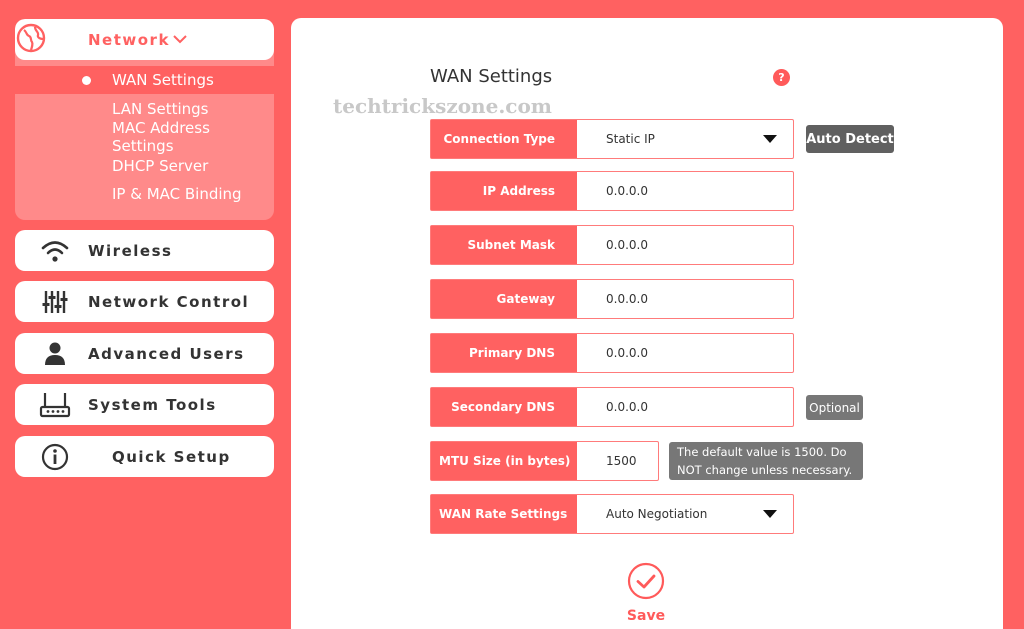  I want to click on save-button: Save, so click(646, 616).